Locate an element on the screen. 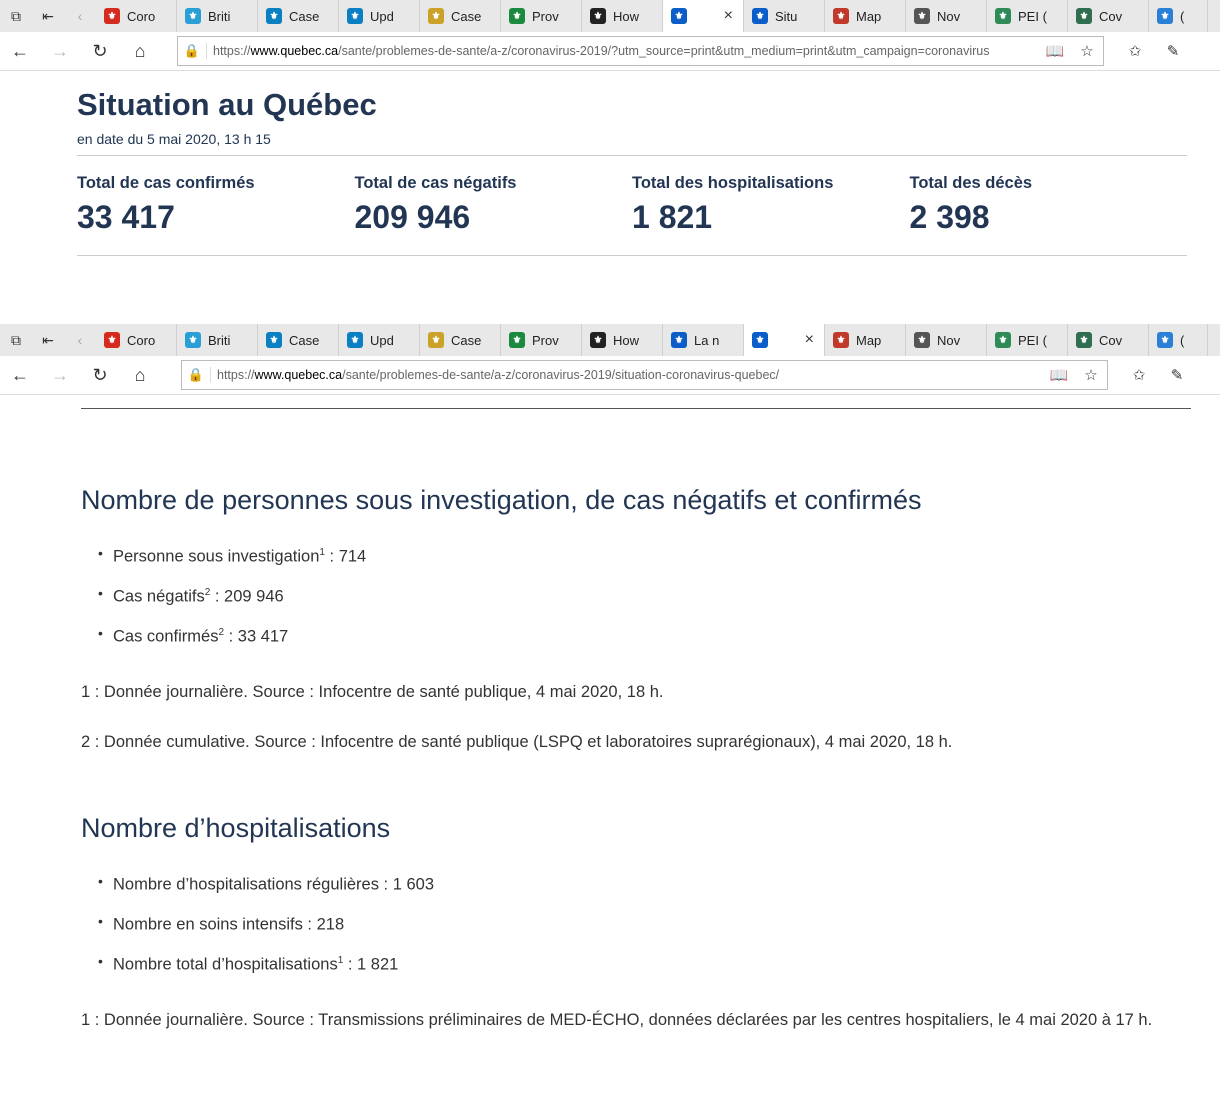 Image resolution: width=1220 pixels, height=1108 pixels. tab-title: Upd is located at coordinates (382, 16).